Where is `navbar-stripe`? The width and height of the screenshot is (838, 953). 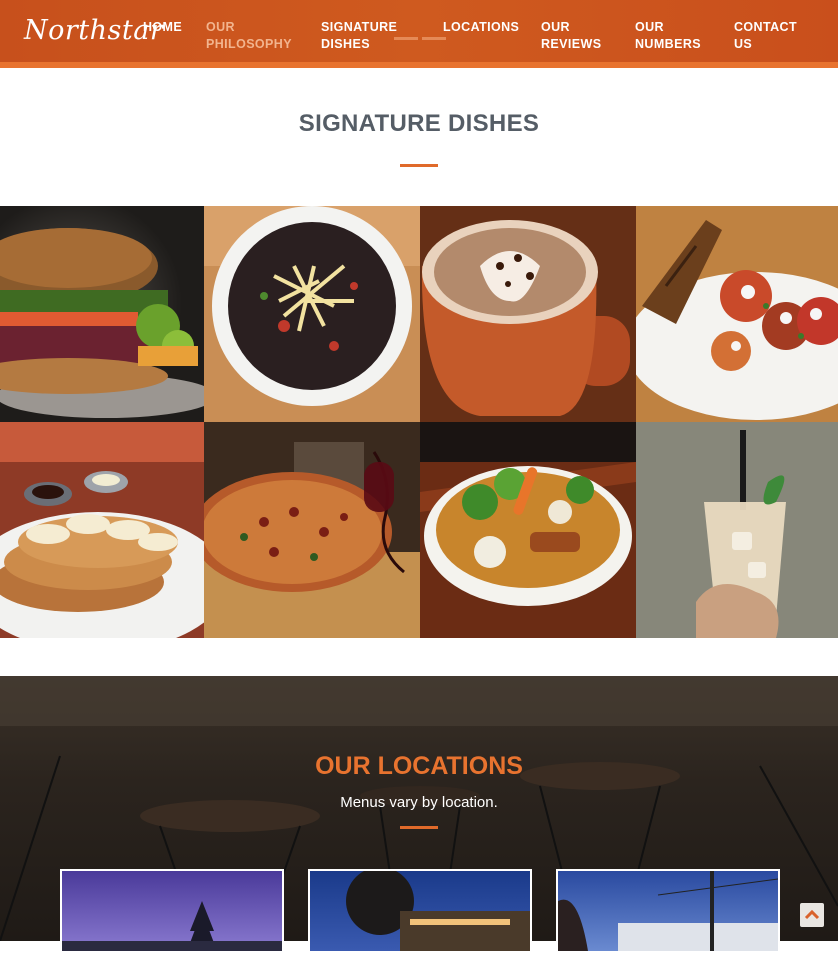
navbar-stripe is located at coordinates (419, 65).